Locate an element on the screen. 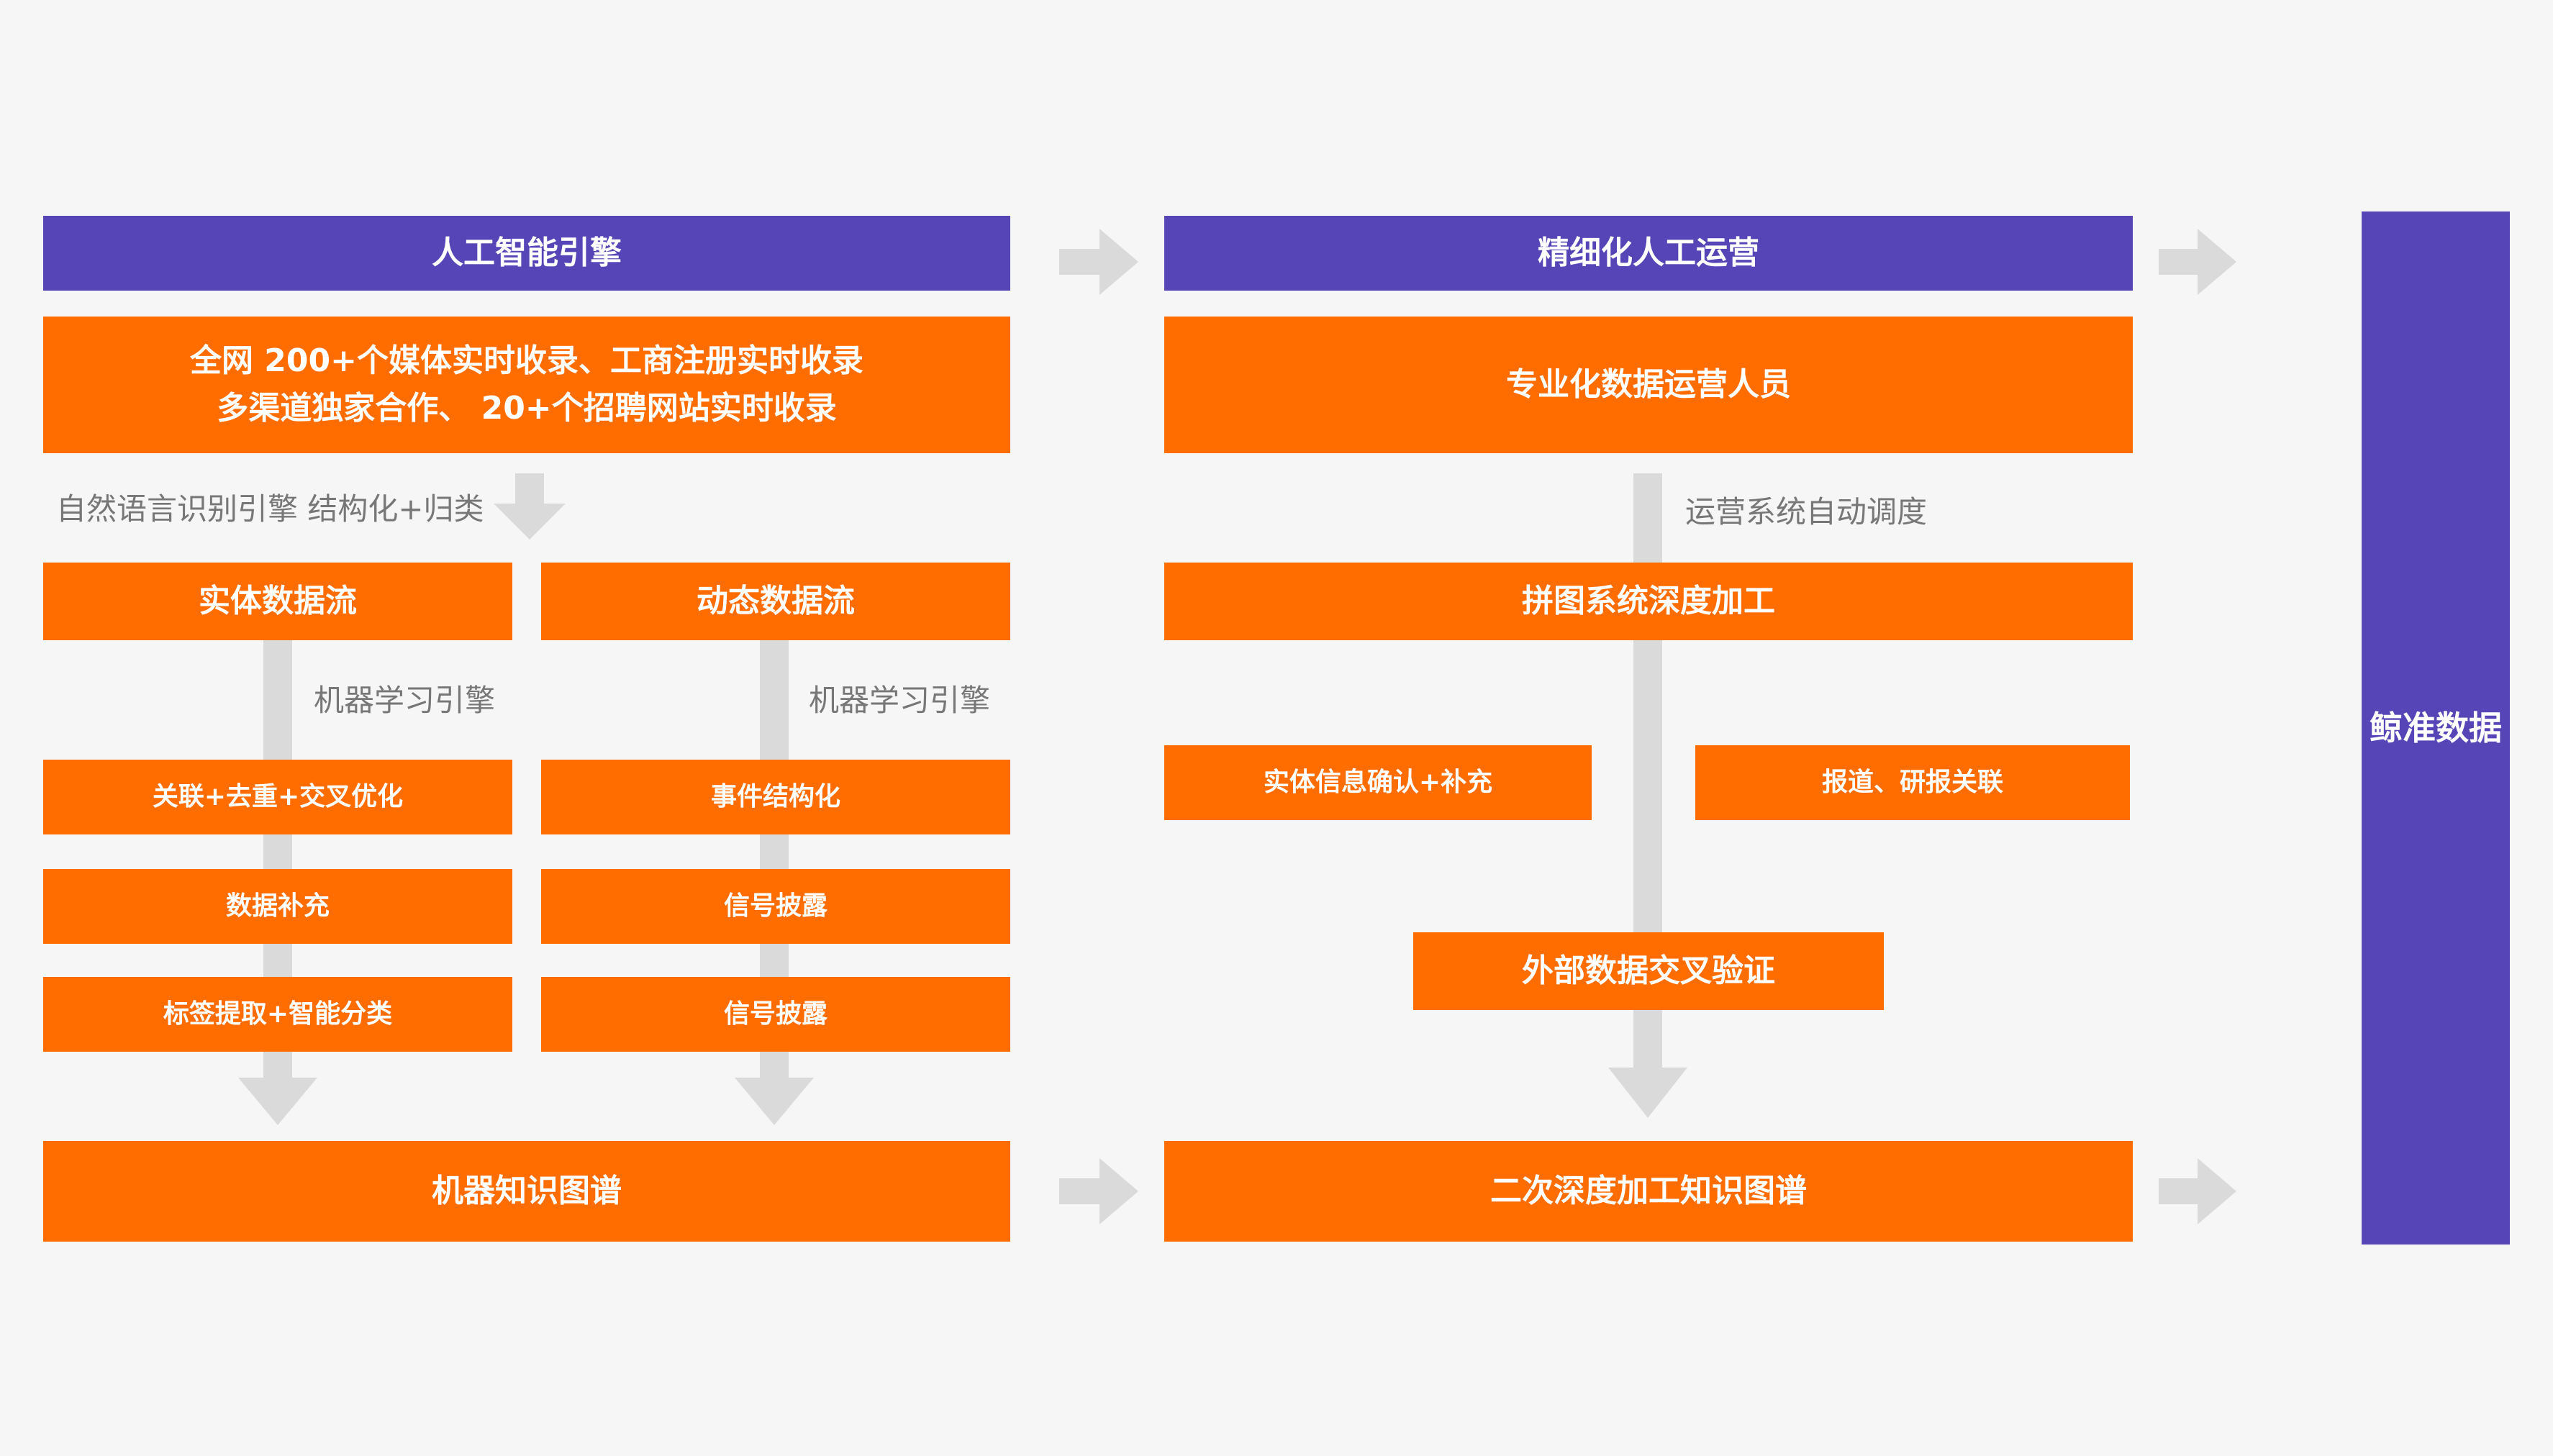 This screenshot has width=2553, height=1456. deep-knowledge-graph: 二次深度加工知识图谱 is located at coordinates (1648, 1191).